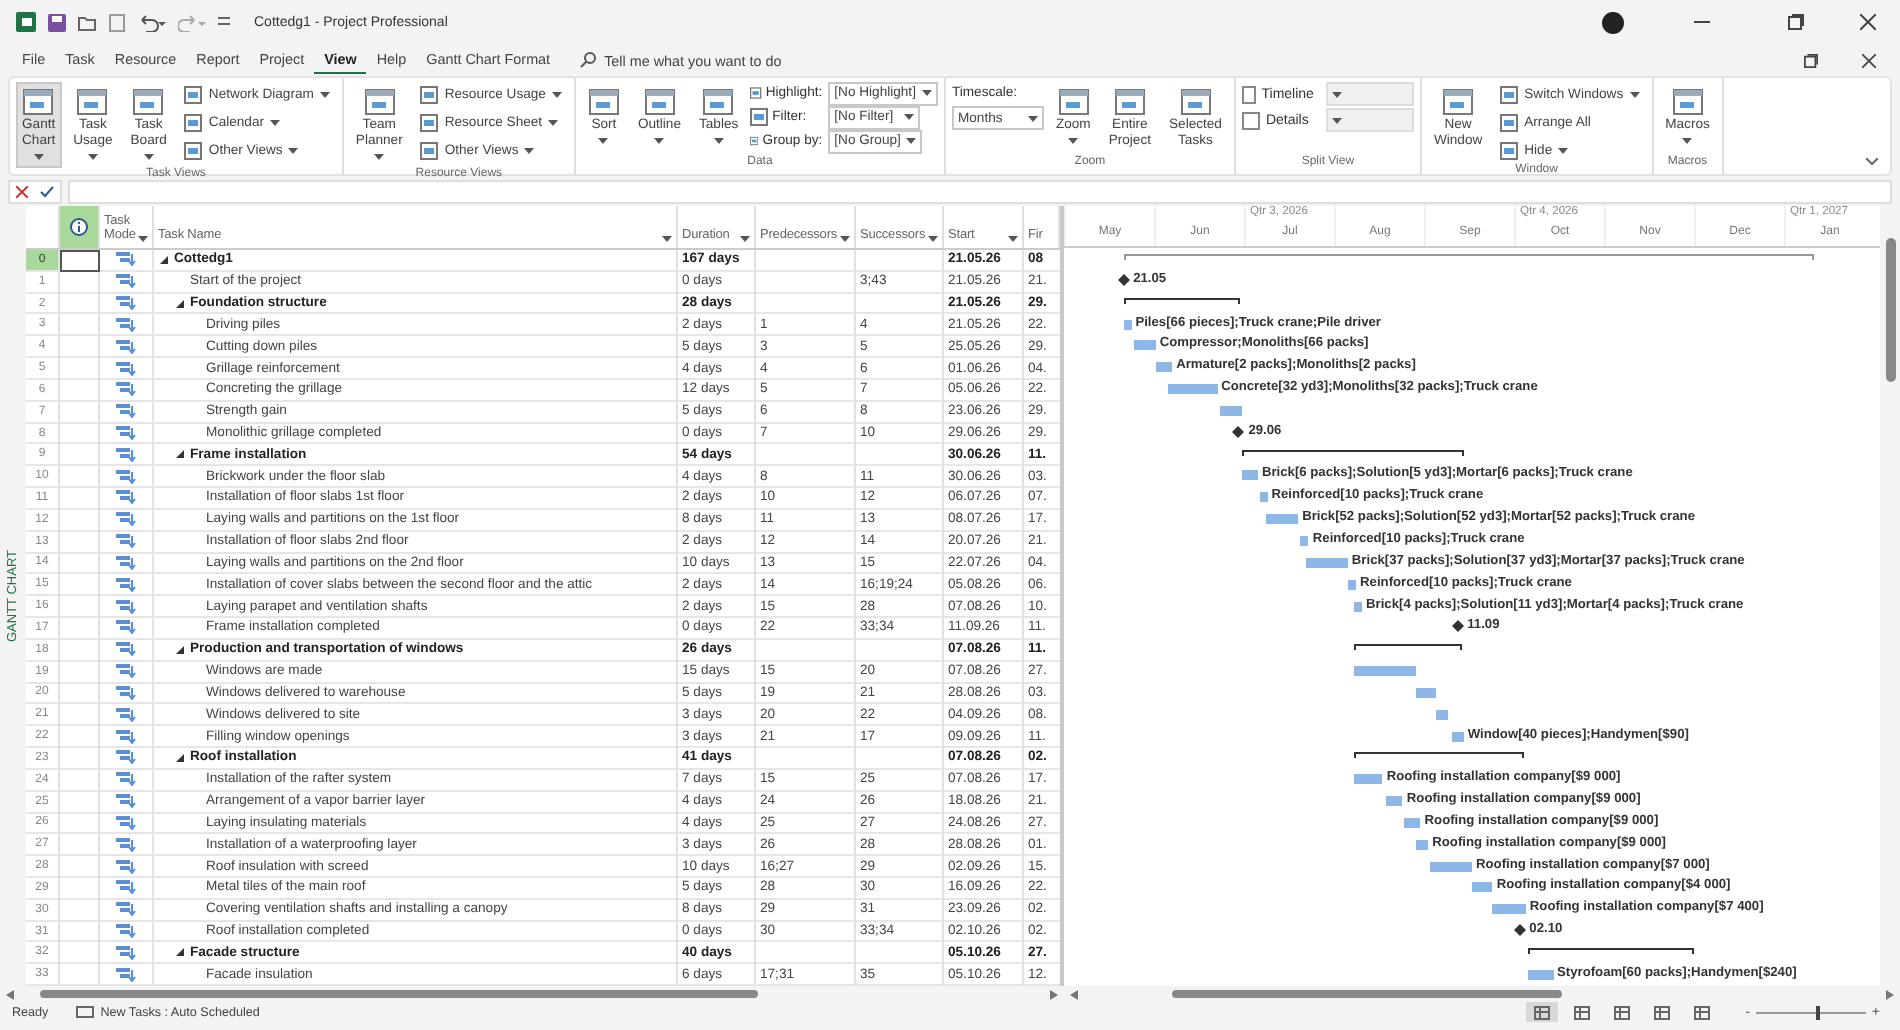  What do you see at coordinates (192, 22) in the screenshot?
I see `redo-icon` at bounding box center [192, 22].